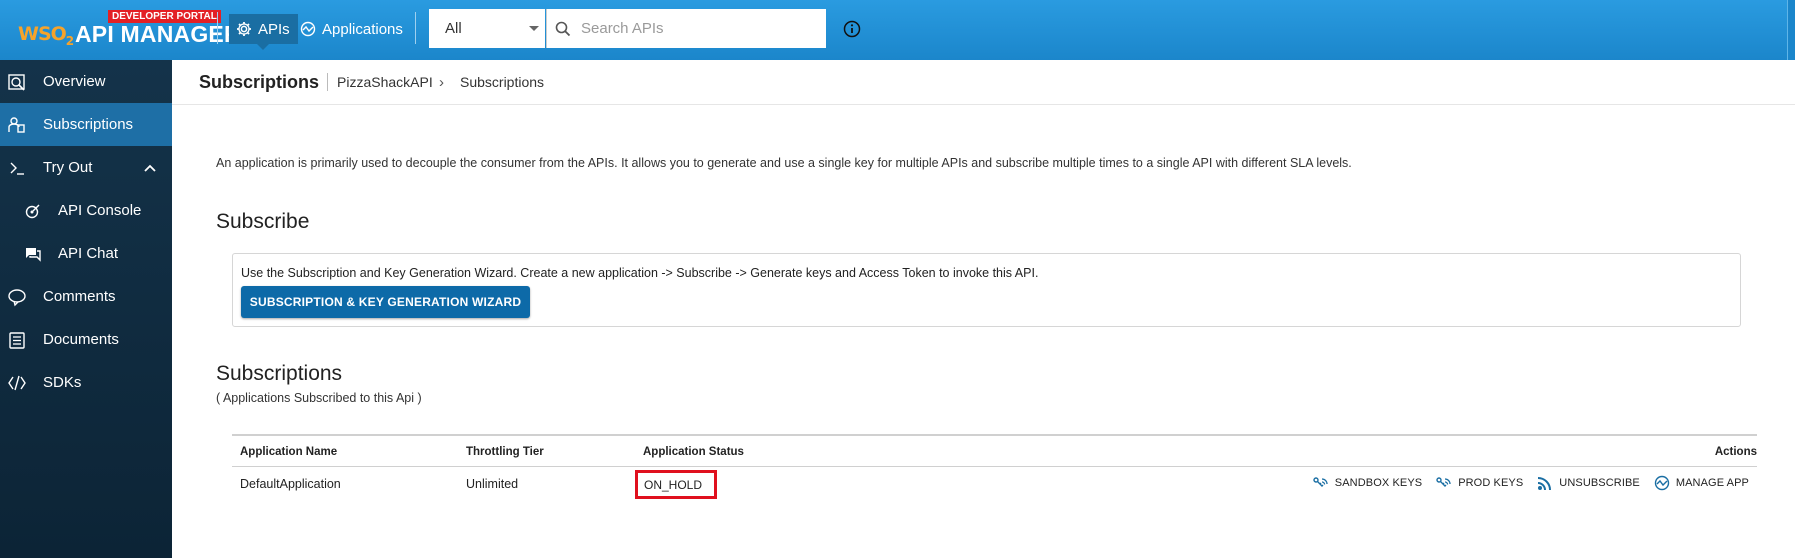 This screenshot has width=1795, height=558. What do you see at coordinates (505, 452) in the screenshot?
I see `header-throttling-tier: Throttling Tier` at bounding box center [505, 452].